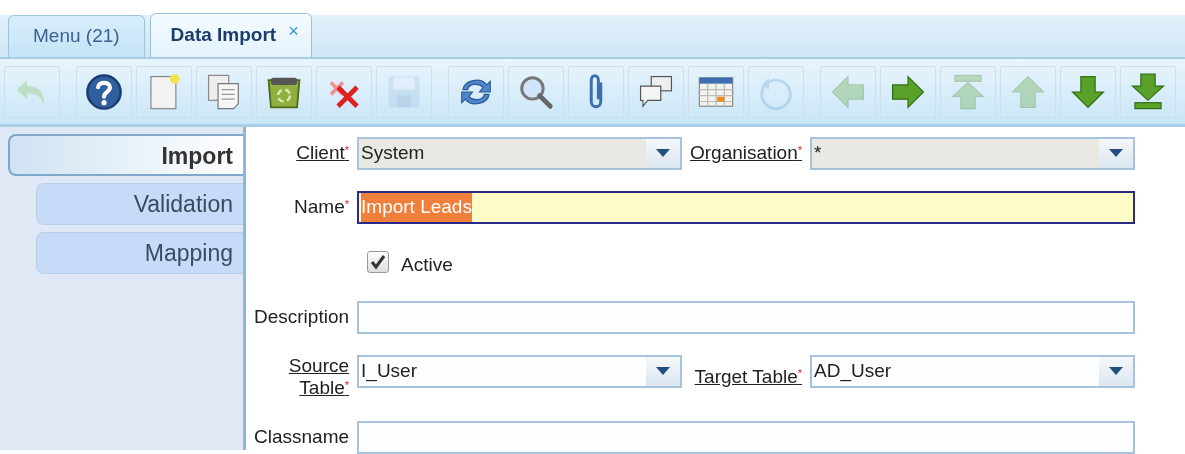 The height and width of the screenshot is (454, 1185). What do you see at coordinates (519, 153) in the screenshot?
I see `dropdown-field: System` at bounding box center [519, 153].